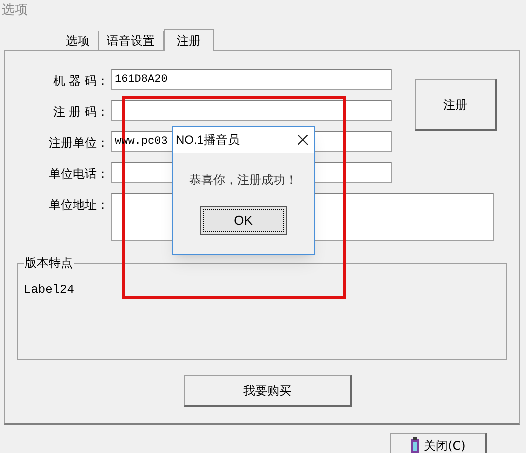  I want to click on info-label: Label24, so click(49, 290).